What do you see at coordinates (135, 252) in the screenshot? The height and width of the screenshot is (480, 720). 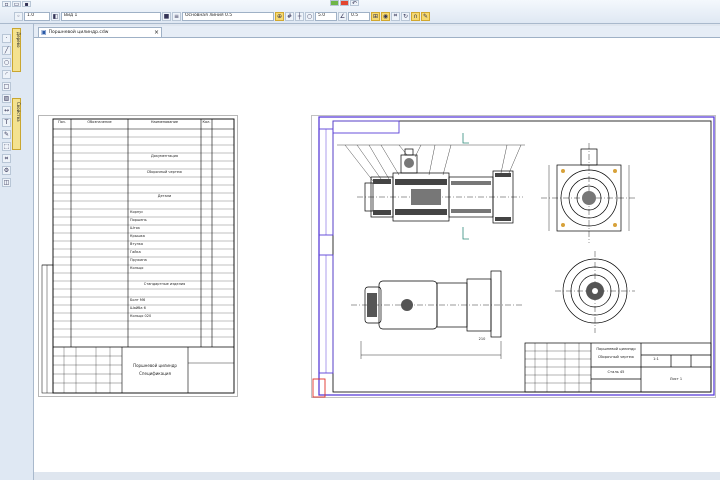 I see `spec-part: Гайка` at bounding box center [135, 252].